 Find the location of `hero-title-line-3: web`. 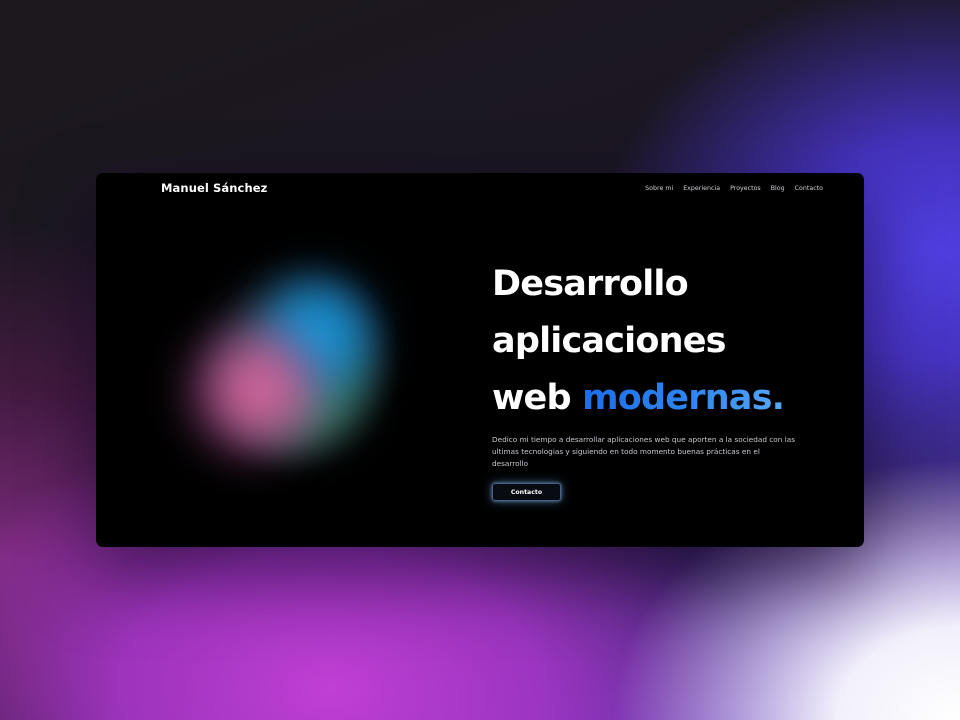

hero-title-line-3: web is located at coordinates (537, 398).